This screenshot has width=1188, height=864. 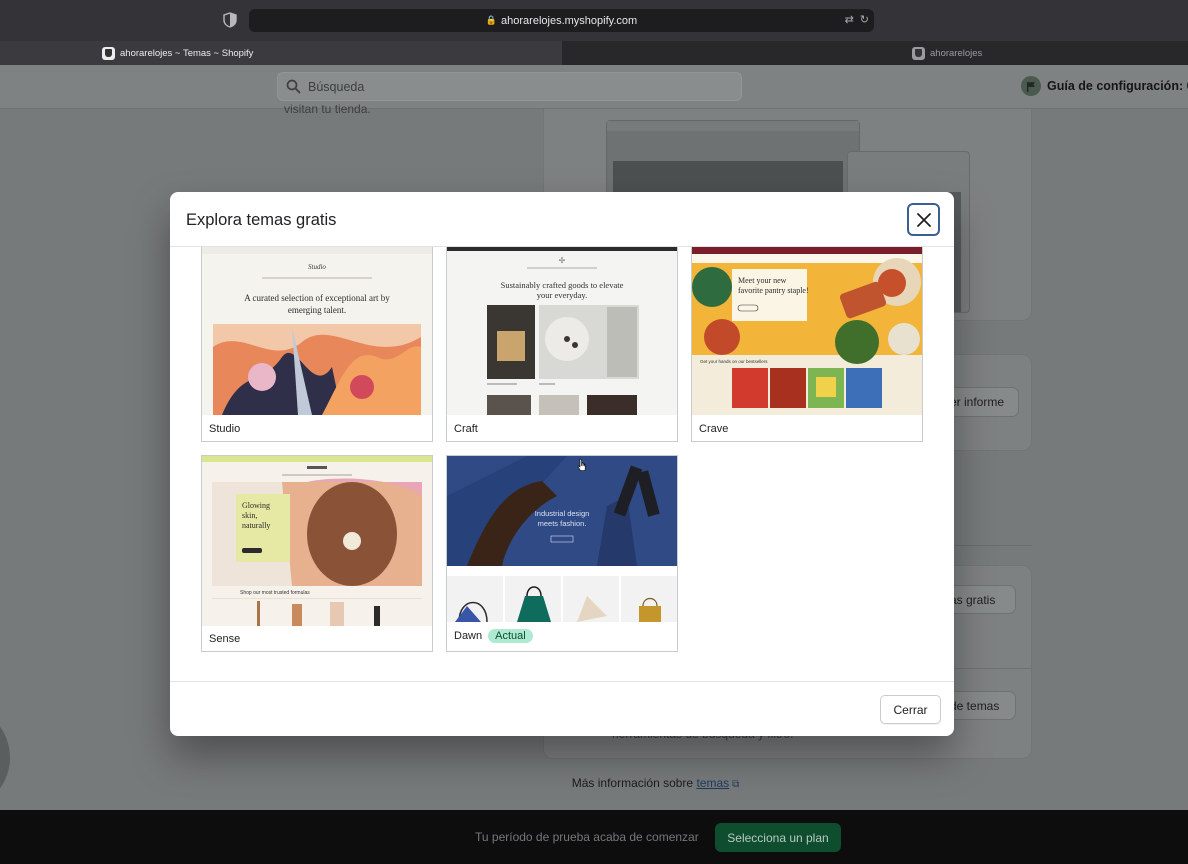 What do you see at coordinates (293, 86) in the screenshot?
I see `search-icon` at bounding box center [293, 86].